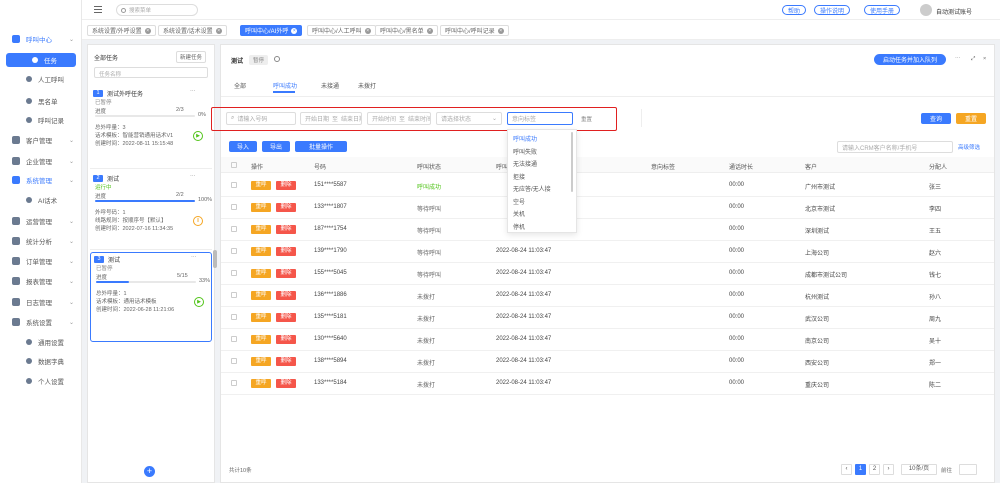  What do you see at coordinates (969, 147) in the screenshot?
I see `advanced-filter-link: 高级筛选` at bounding box center [969, 147].